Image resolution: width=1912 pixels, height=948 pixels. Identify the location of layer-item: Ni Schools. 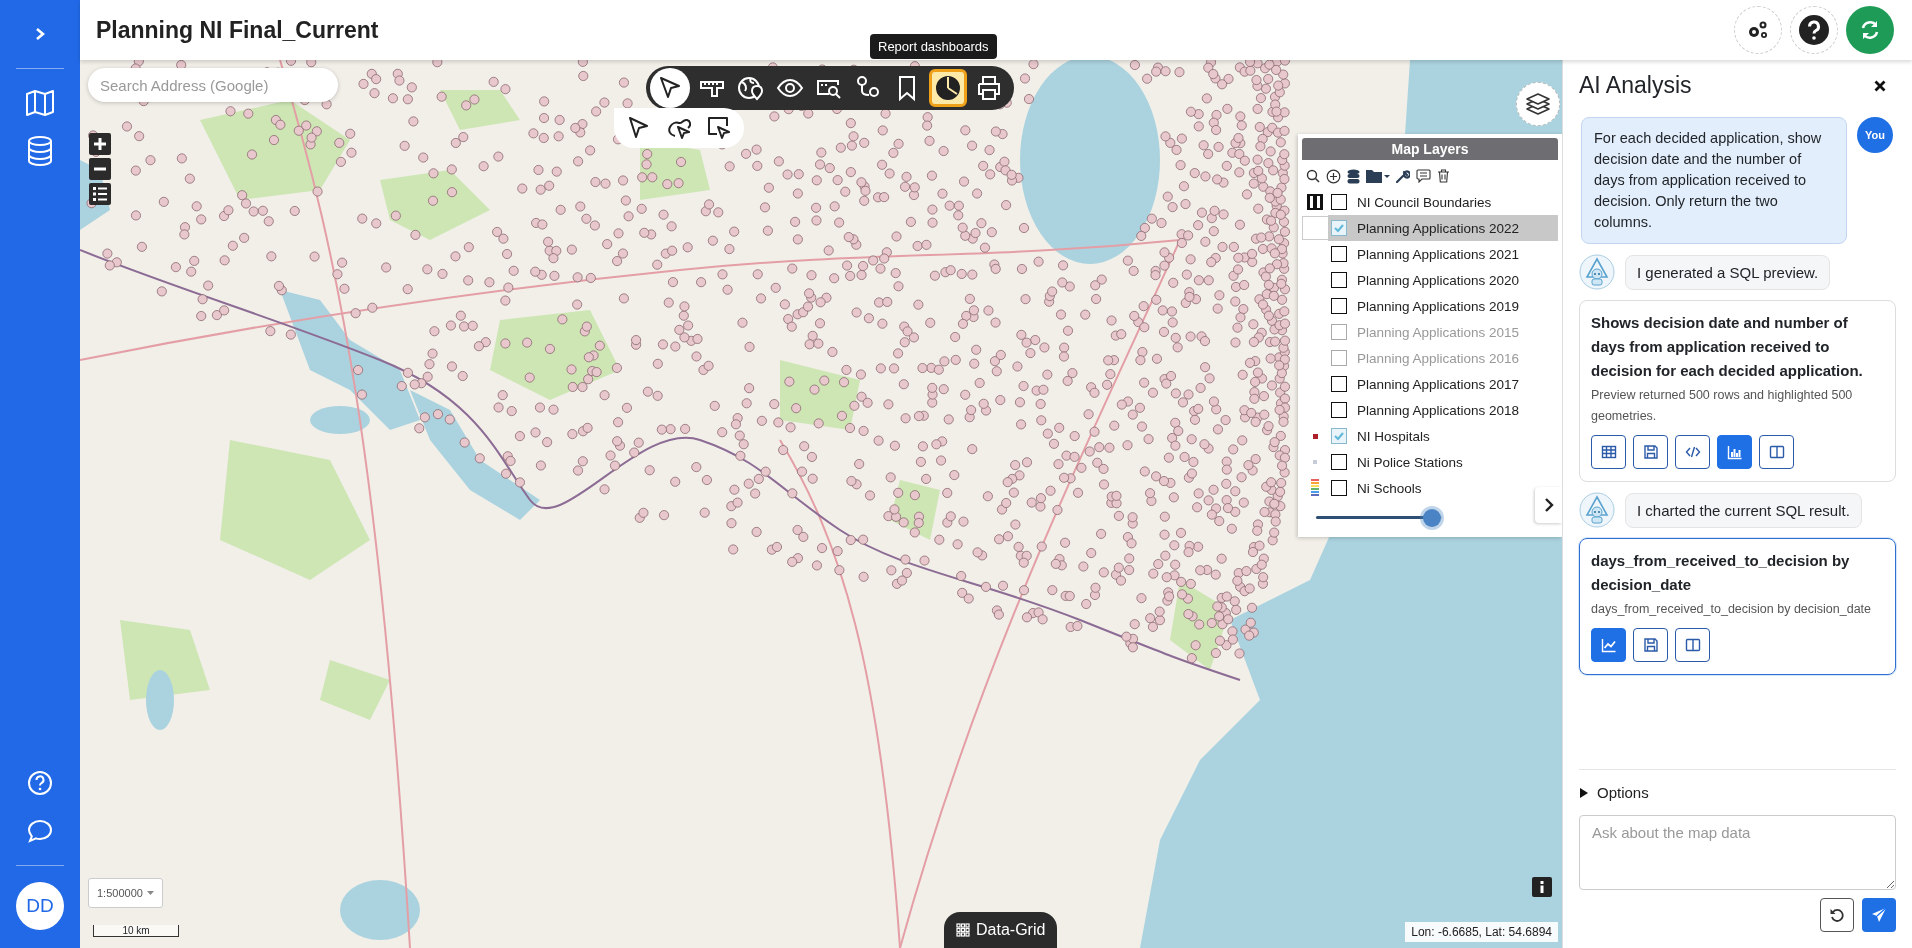
(1428, 488).